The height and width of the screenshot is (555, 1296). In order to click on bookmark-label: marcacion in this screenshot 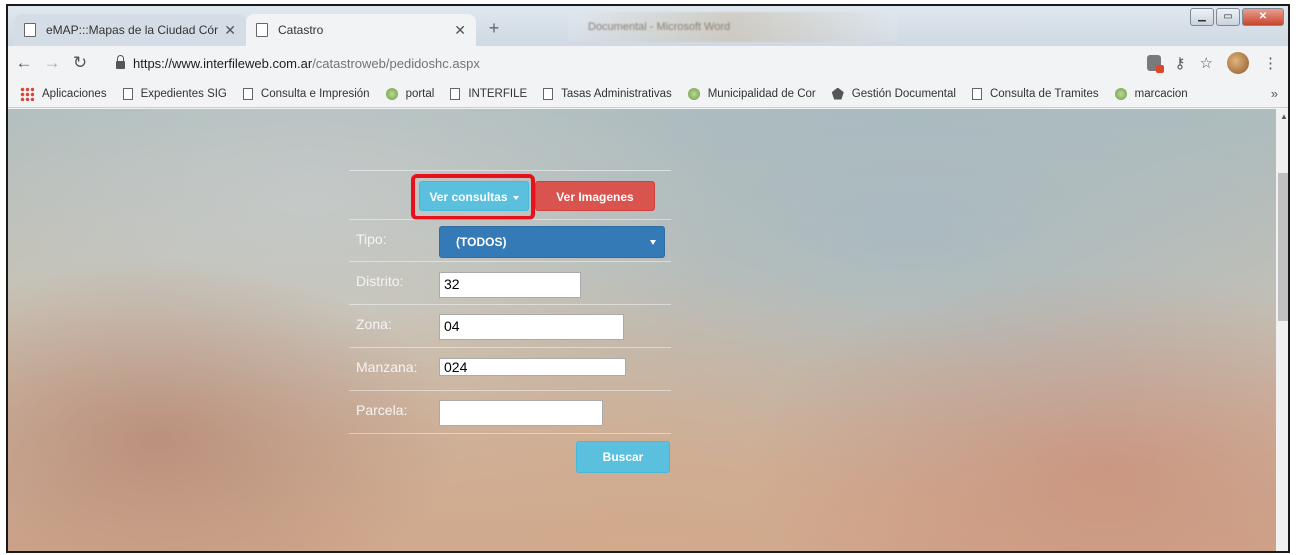, I will do `click(1161, 93)`.